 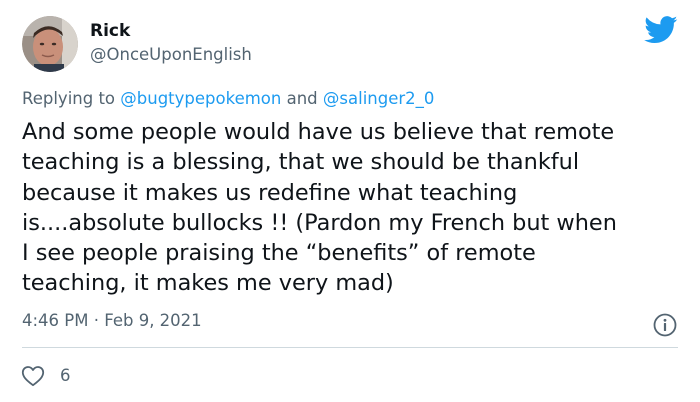 What do you see at coordinates (153, 320) in the screenshot?
I see `tweet-date: Feb 9, 2021` at bounding box center [153, 320].